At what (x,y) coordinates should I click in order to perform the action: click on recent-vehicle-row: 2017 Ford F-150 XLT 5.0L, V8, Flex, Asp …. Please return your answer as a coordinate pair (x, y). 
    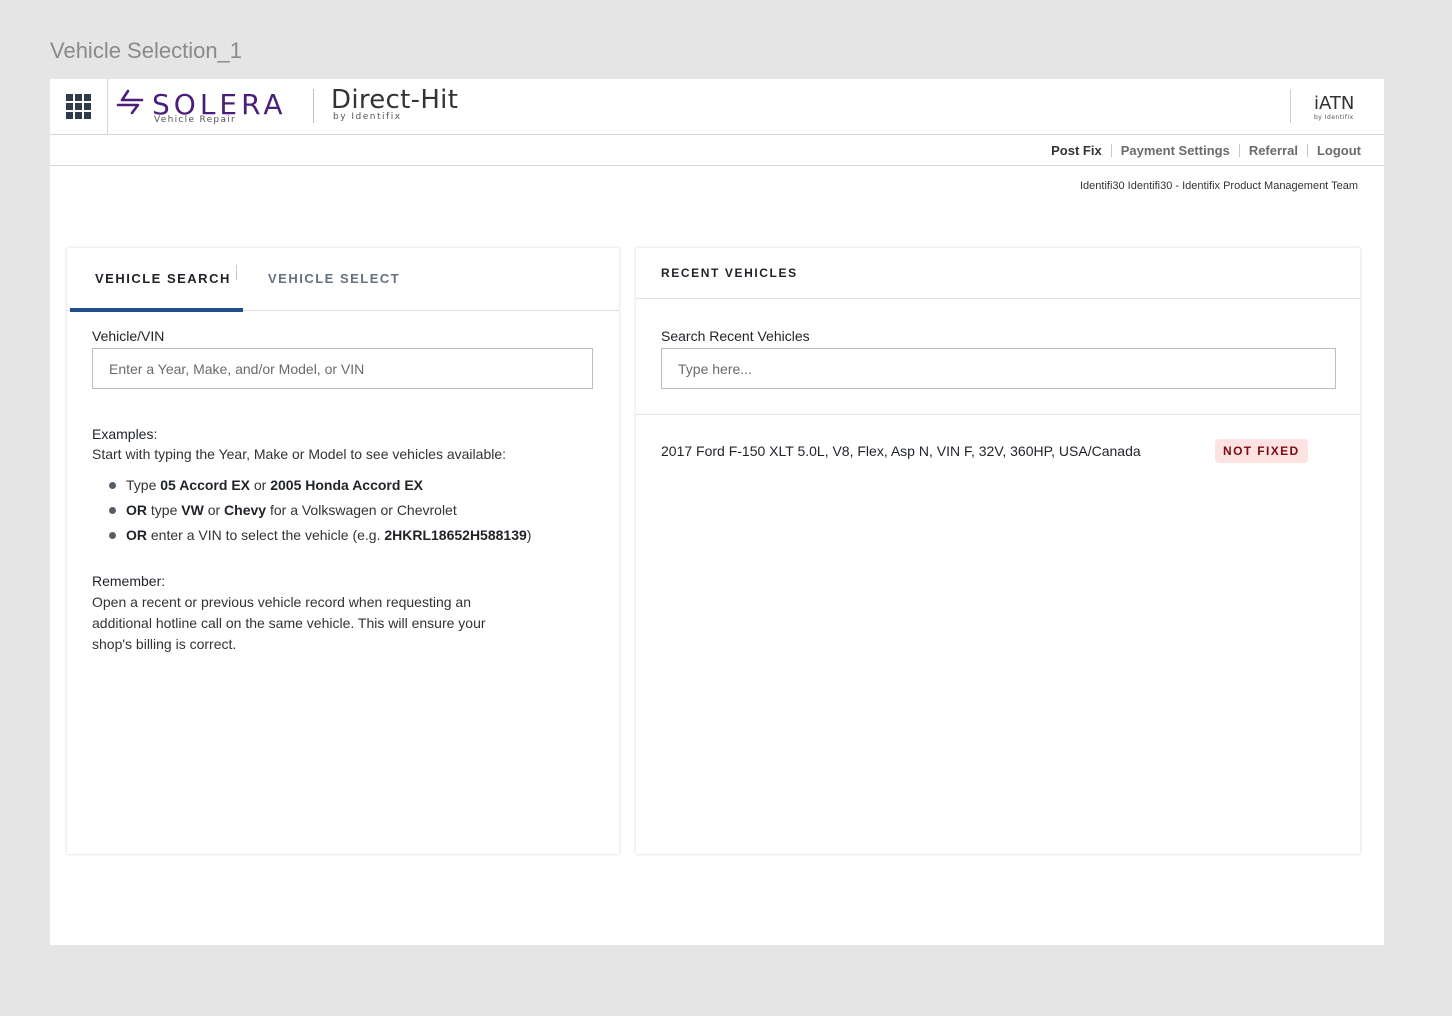
    Looking at the image, I should click on (986, 451).